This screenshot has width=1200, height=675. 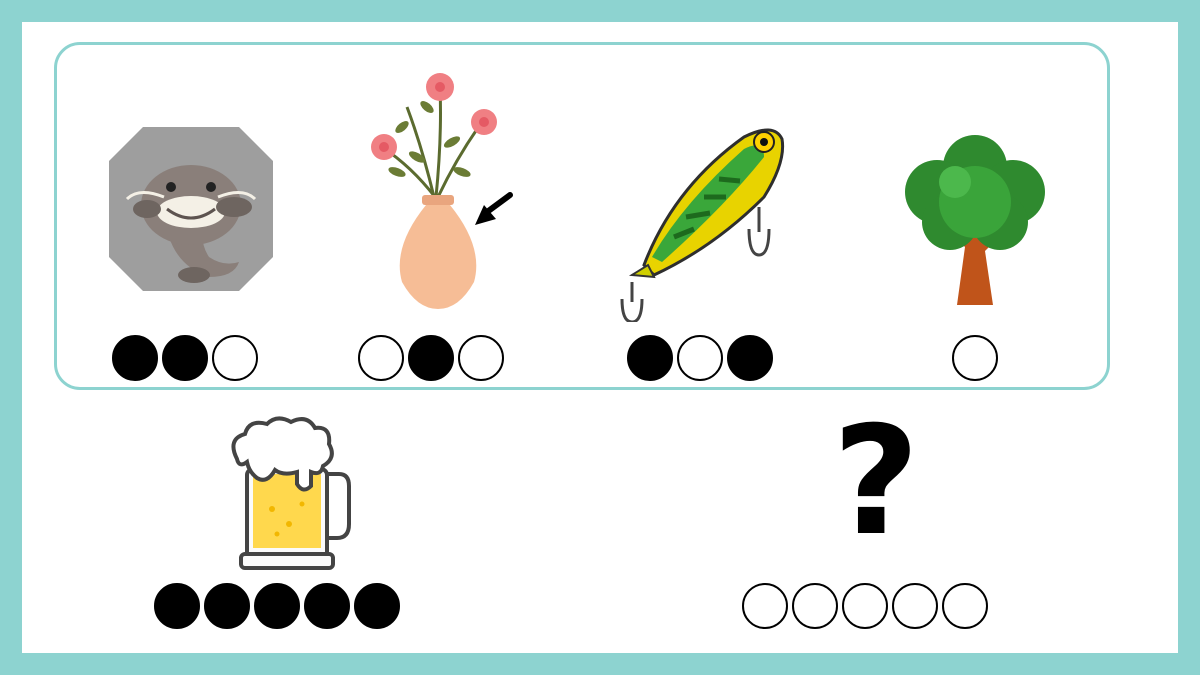 What do you see at coordinates (975, 220) in the screenshot?
I see `tree-icon` at bounding box center [975, 220].